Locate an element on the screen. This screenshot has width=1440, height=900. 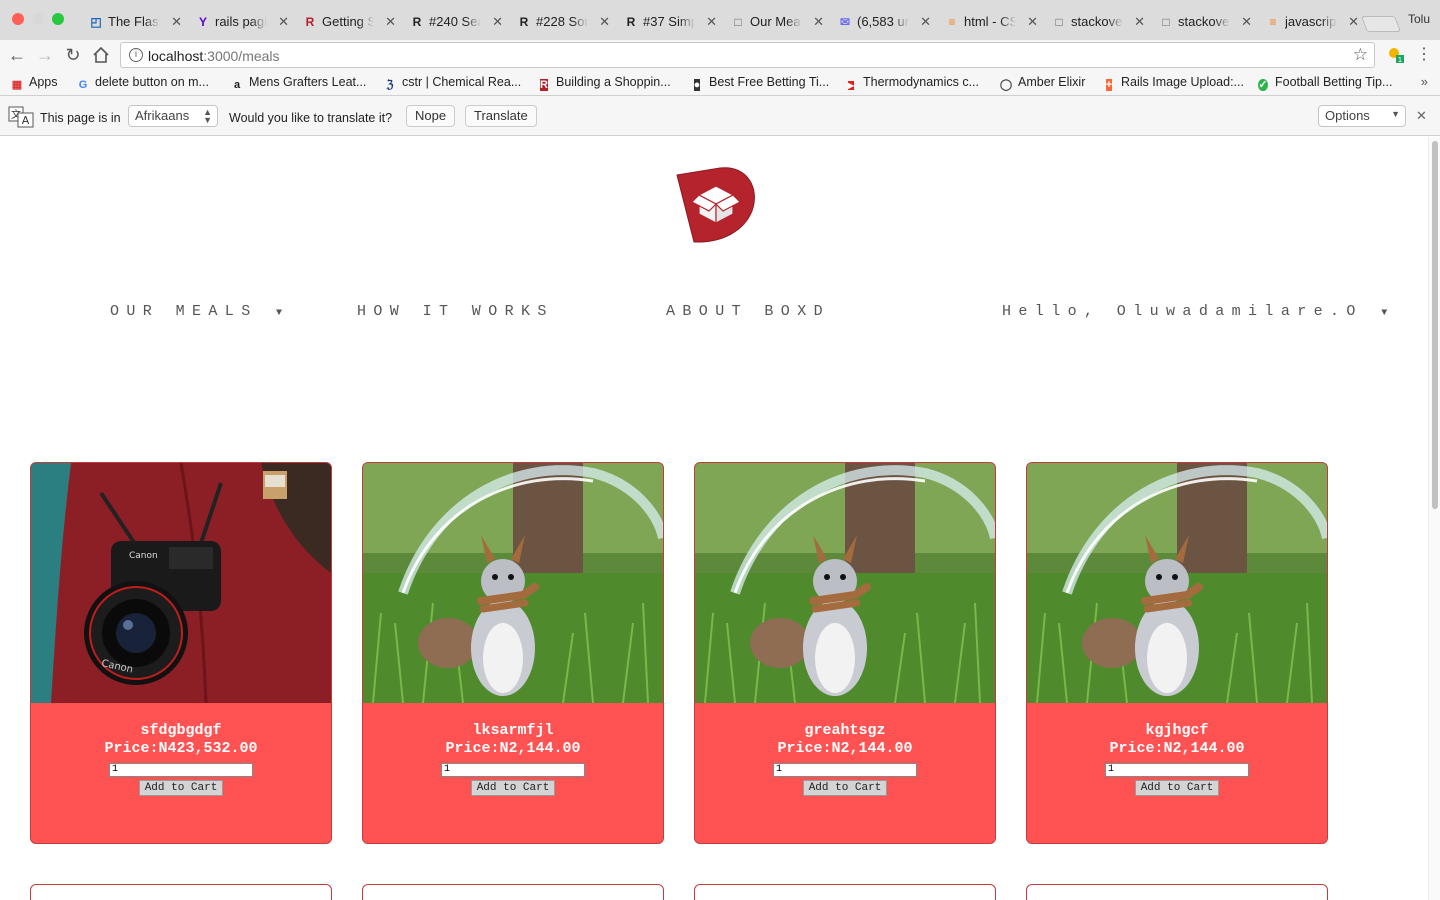
url-text: localhost:3000/meals is located at coordinates (214, 56).